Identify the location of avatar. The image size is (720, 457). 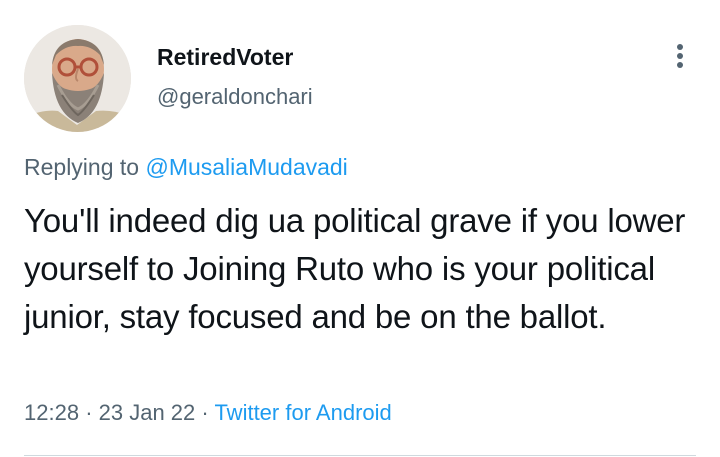
(77, 78).